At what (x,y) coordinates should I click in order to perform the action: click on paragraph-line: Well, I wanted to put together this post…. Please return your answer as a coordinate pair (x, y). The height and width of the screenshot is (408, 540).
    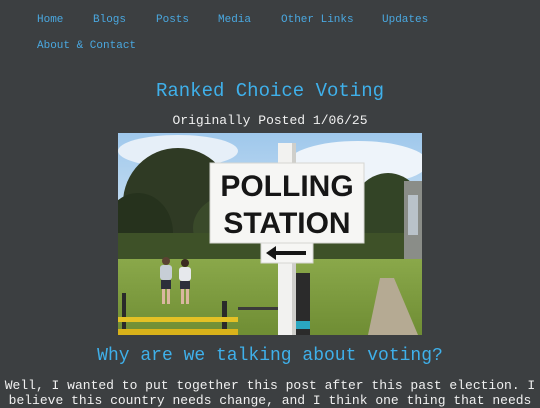
    Looking at the image, I should click on (270, 385).